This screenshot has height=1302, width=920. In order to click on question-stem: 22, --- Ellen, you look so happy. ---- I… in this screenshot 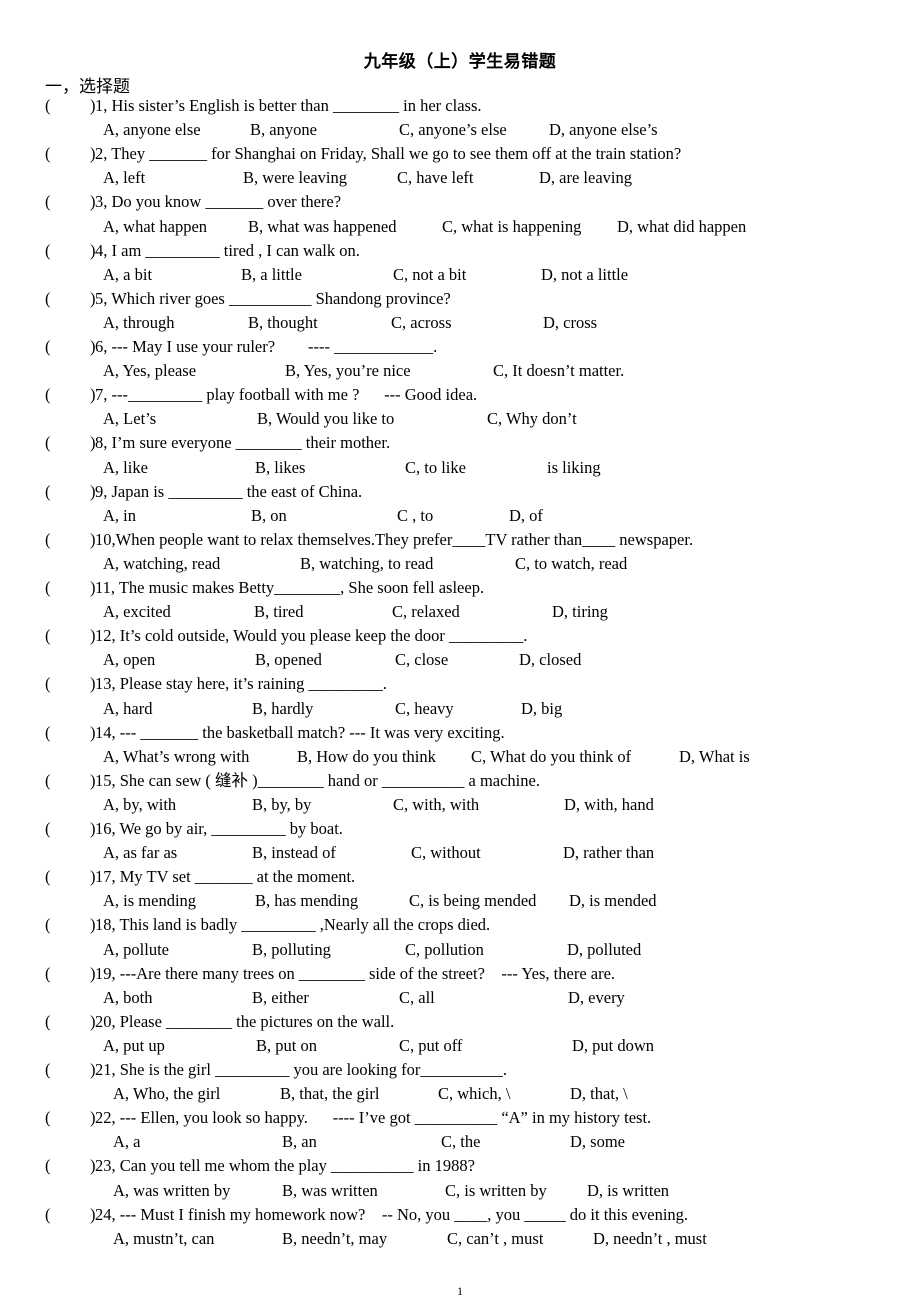, I will do `click(373, 1118)`.